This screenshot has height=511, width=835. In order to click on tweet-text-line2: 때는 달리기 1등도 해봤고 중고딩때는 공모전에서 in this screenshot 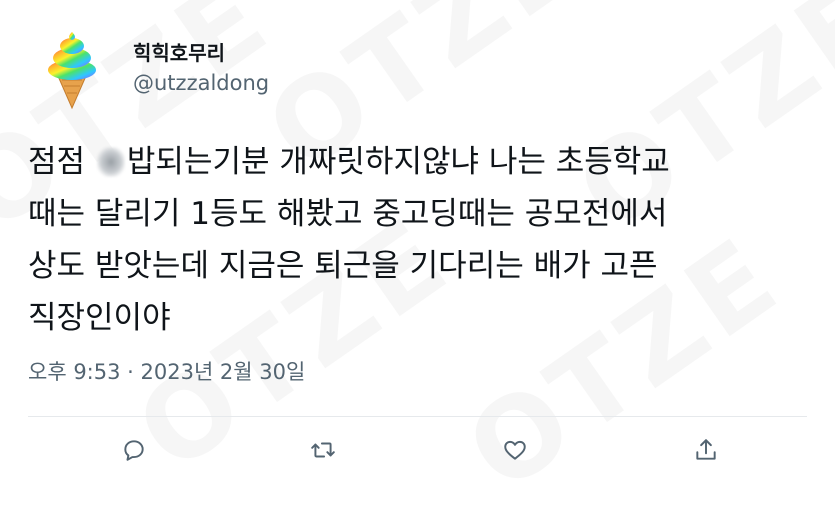, I will do `click(348, 214)`.